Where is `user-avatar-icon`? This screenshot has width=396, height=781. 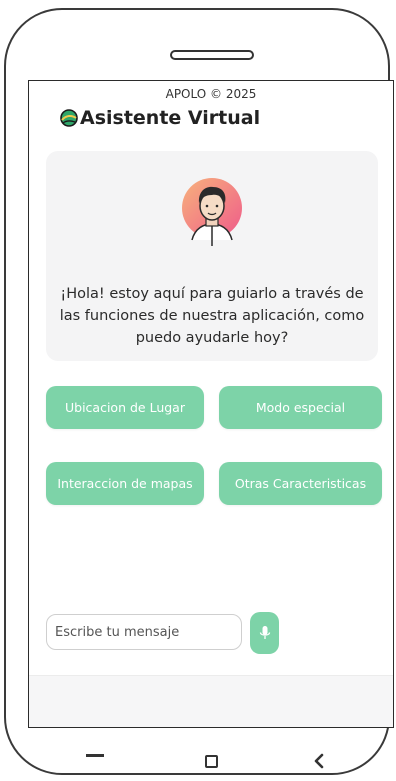 user-avatar-icon is located at coordinates (212, 212).